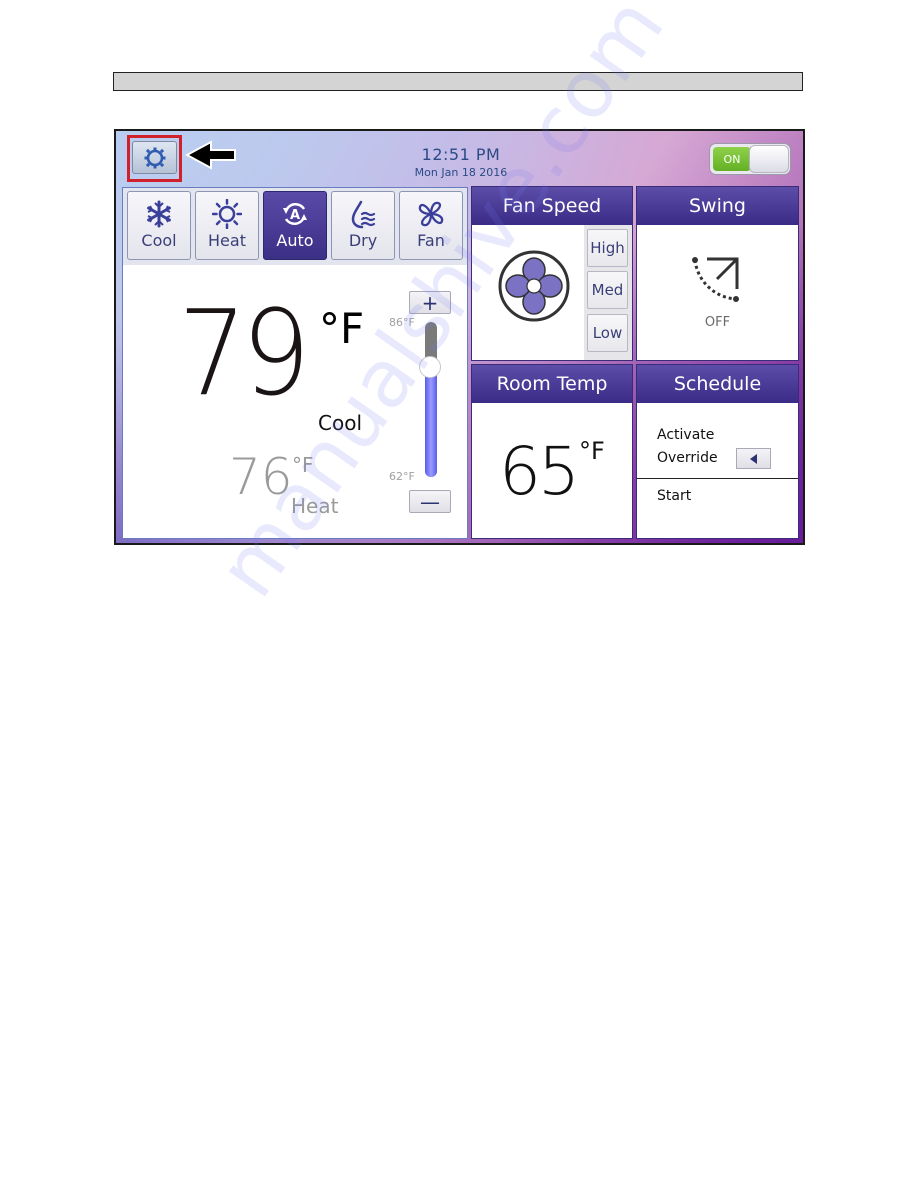 The image size is (918, 1188). What do you see at coordinates (769, 159) in the screenshot?
I see `power-toggle-knob` at bounding box center [769, 159].